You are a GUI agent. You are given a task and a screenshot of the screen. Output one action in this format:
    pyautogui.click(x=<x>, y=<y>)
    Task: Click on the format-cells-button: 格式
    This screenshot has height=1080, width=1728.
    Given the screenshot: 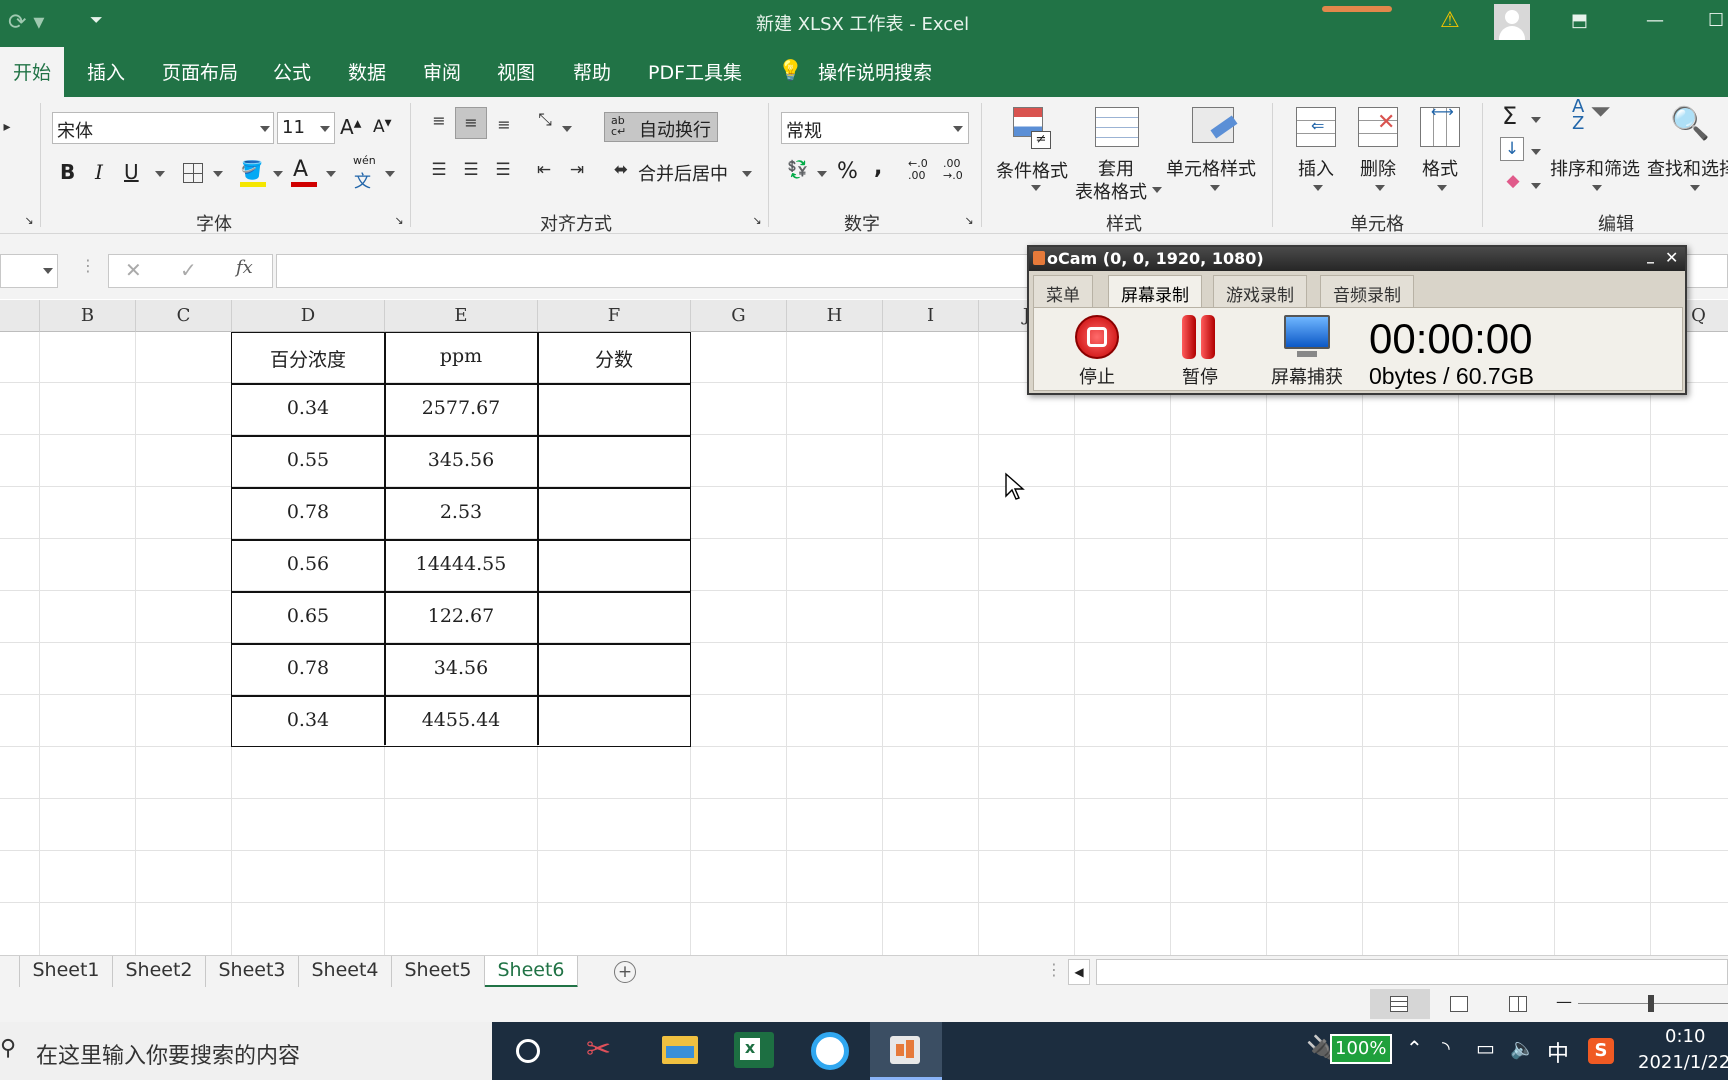 What is the action you would take?
    pyautogui.click(x=1440, y=168)
    